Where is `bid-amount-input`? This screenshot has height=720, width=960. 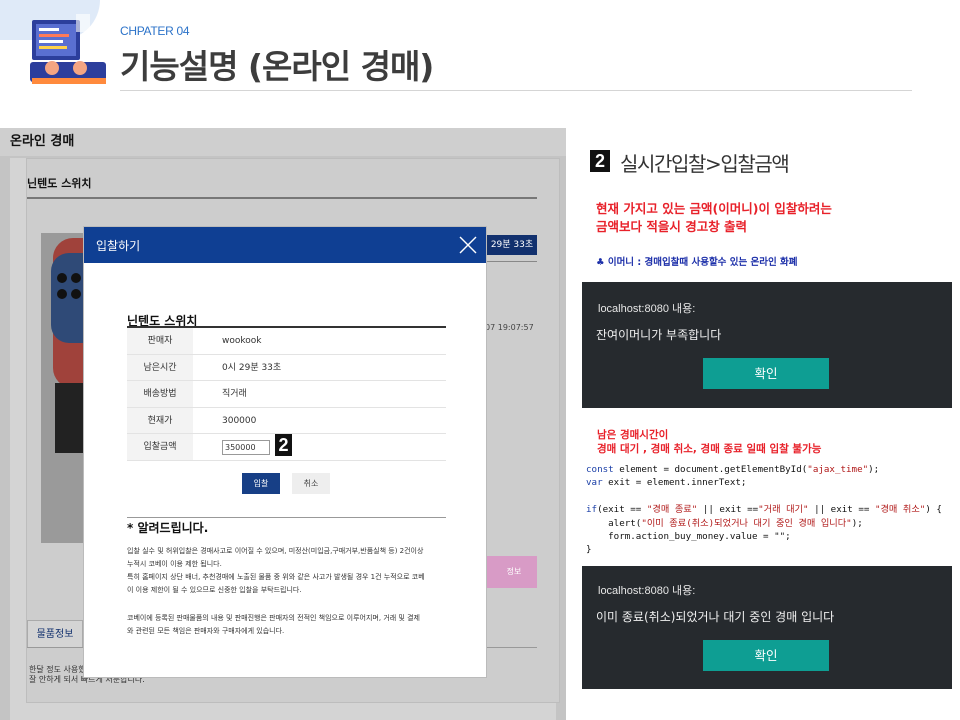 bid-amount-input is located at coordinates (246, 447).